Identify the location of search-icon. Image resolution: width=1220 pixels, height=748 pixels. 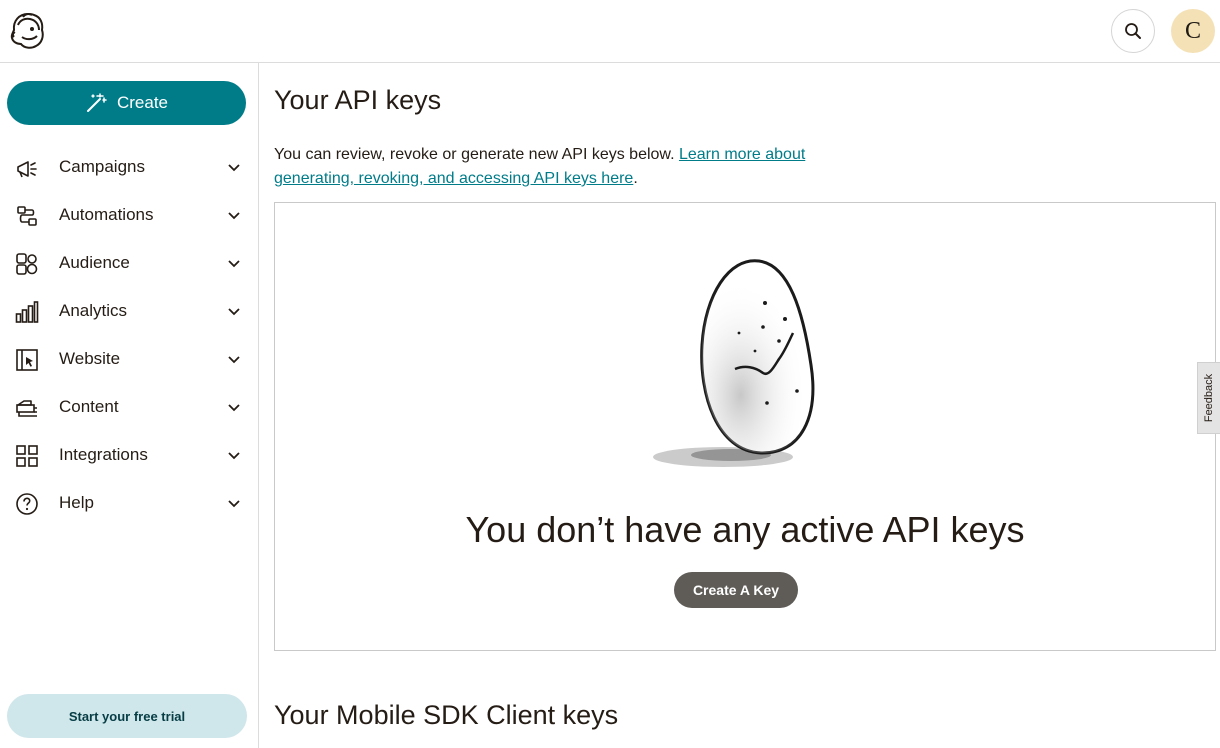
(1133, 31).